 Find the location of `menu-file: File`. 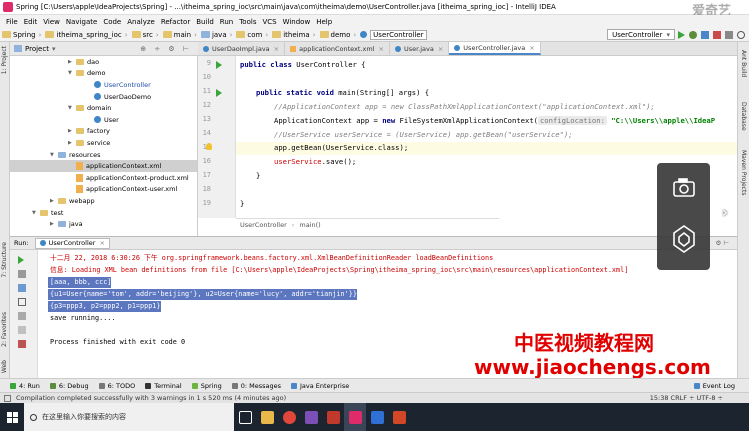

menu-file: File is located at coordinates (12, 22).